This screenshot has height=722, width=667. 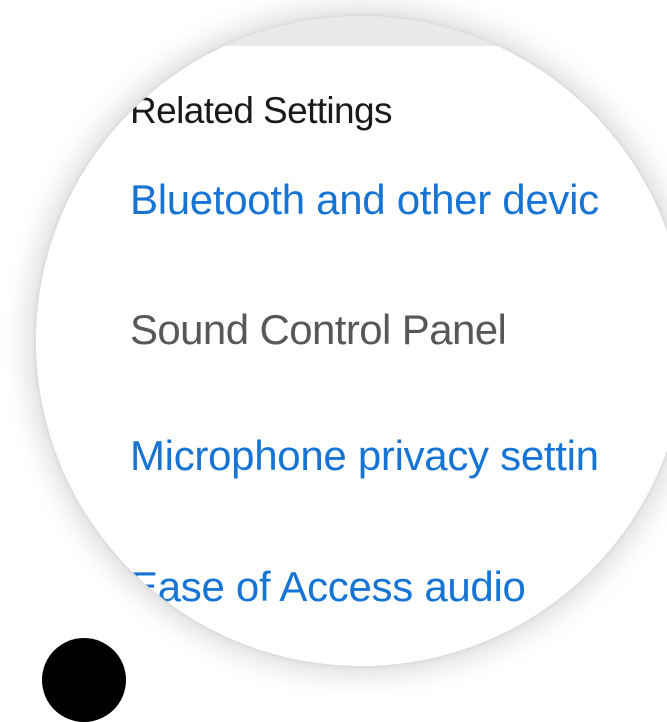 I want to click on sound-control-panel-link: Sound Control Panel, so click(x=318, y=330).